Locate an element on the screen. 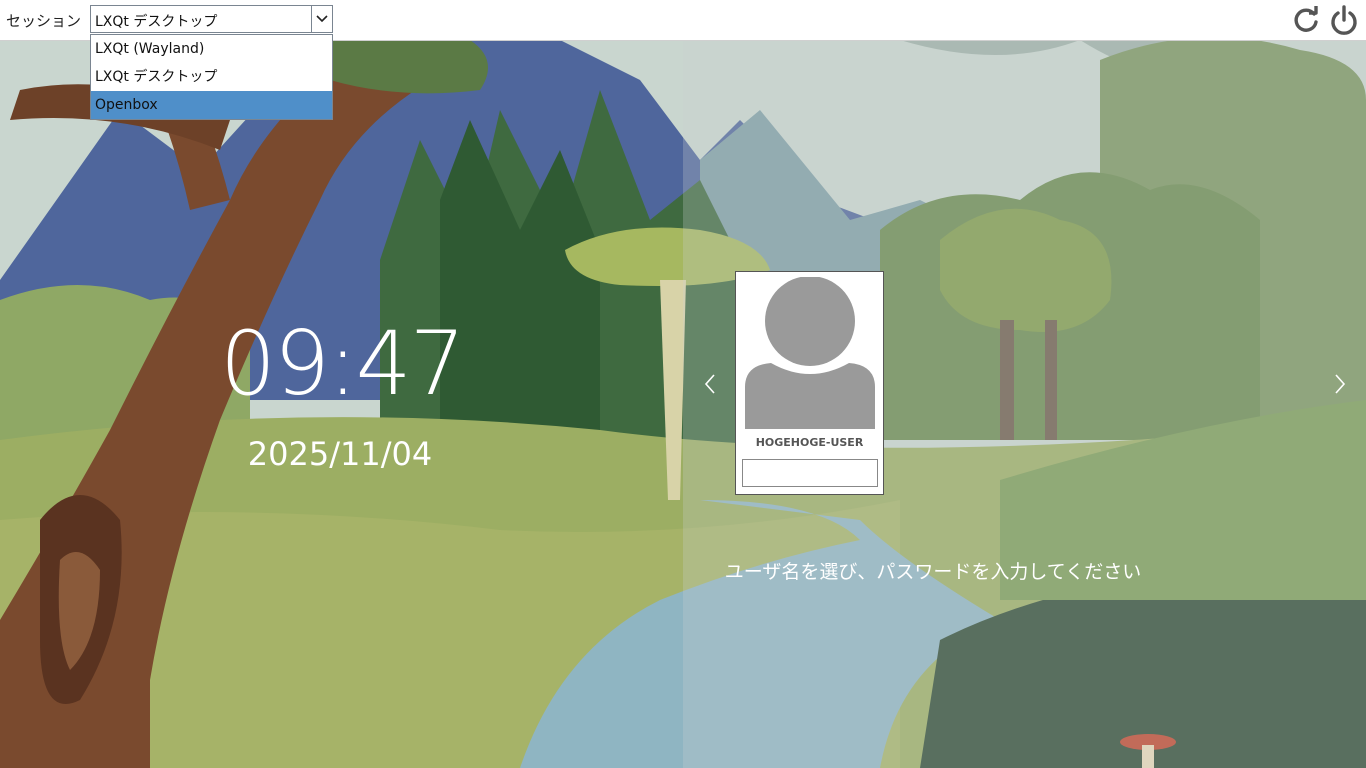 The width and height of the screenshot is (1366, 768). session-option: LXQt デスクトップ is located at coordinates (211, 77).